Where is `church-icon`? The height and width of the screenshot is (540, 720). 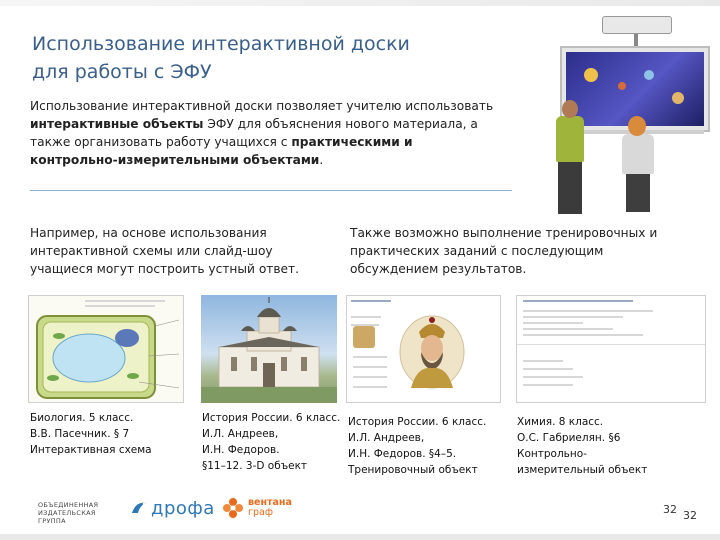
church-icon is located at coordinates (269, 350).